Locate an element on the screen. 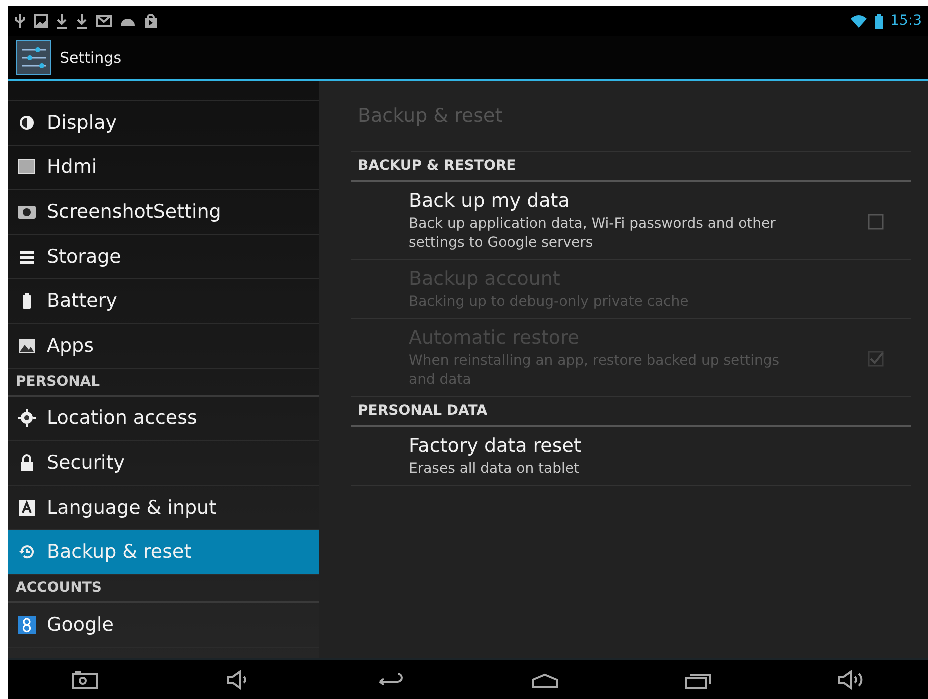 Image resolution: width=928 pixels, height=699 pixels. sidebar-item-label: Display is located at coordinates (82, 123).